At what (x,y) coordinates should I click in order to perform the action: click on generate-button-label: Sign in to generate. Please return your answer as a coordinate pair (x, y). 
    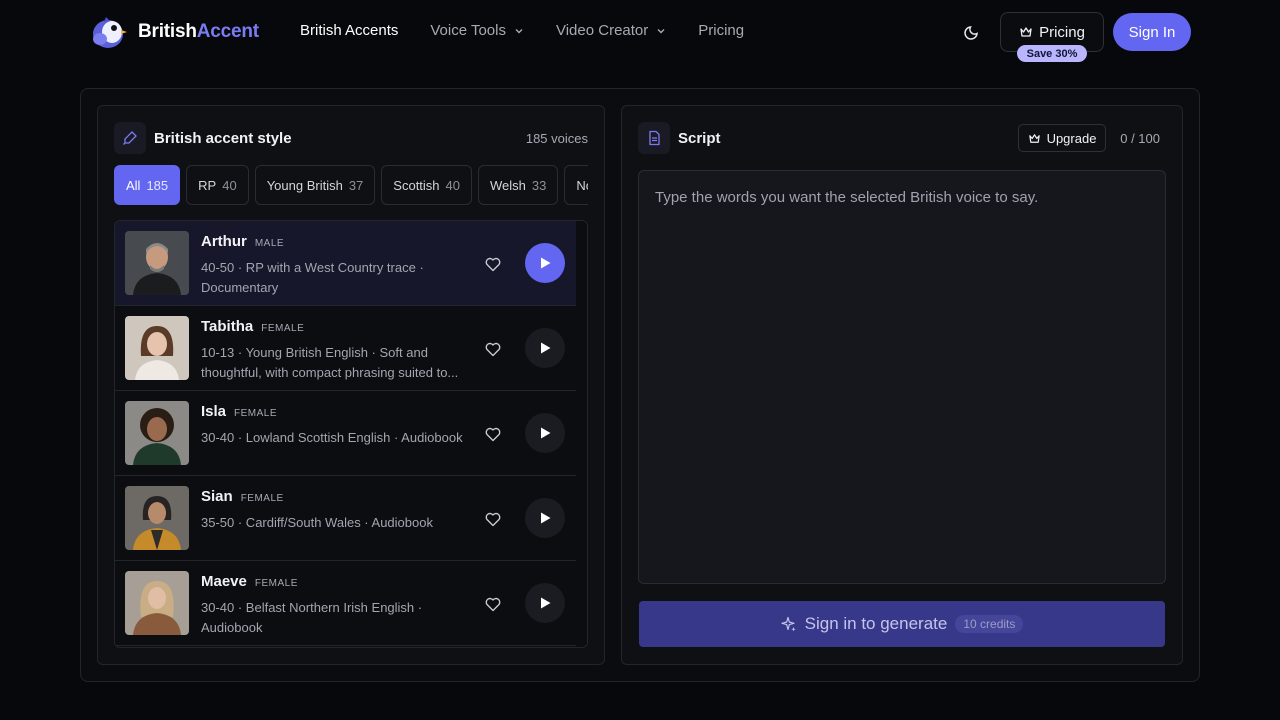
    Looking at the image, I should click on (876, 623).